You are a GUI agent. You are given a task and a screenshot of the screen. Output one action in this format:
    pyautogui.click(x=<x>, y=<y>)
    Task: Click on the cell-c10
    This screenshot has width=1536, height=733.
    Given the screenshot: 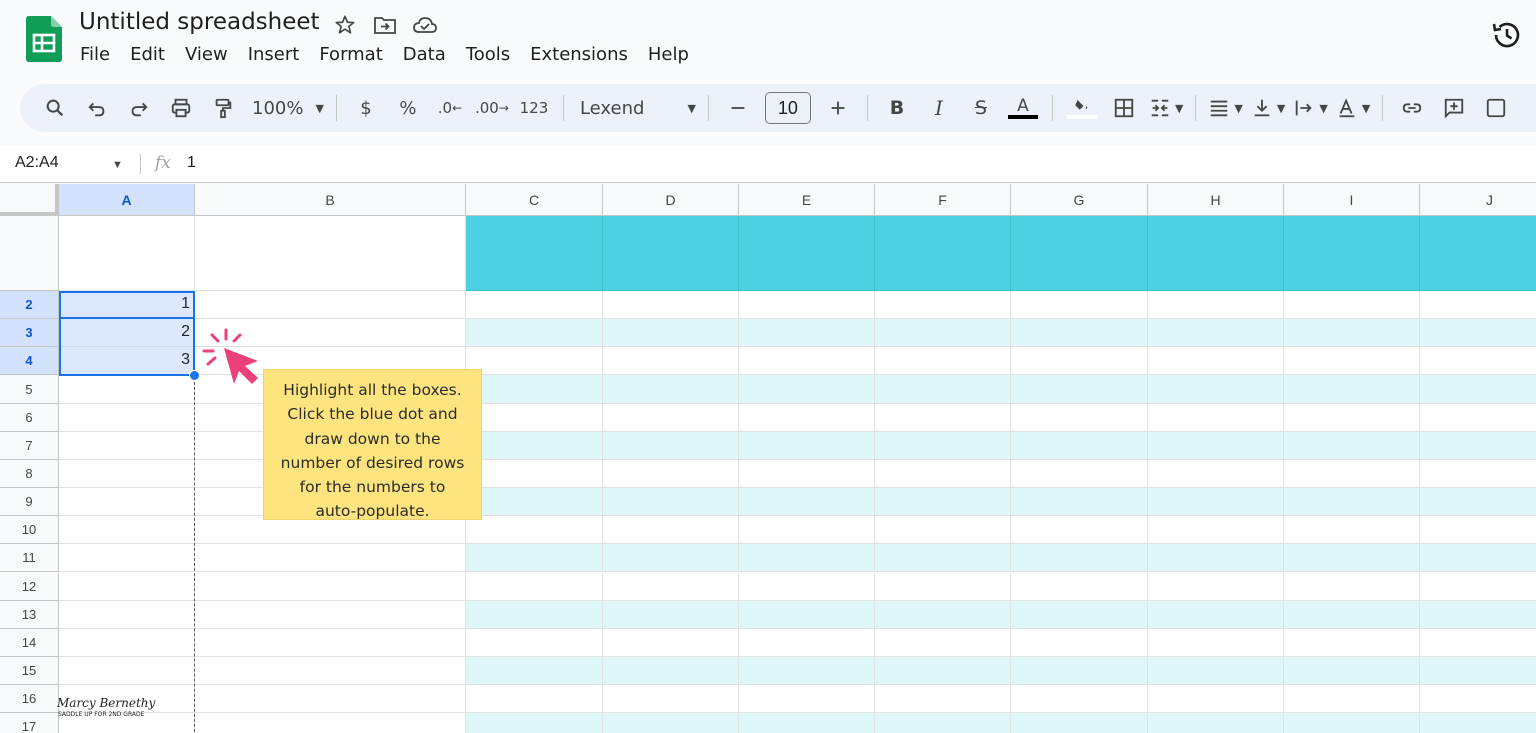 What is the action you would take?
    pyautogui.click(x=534, y=530)
    